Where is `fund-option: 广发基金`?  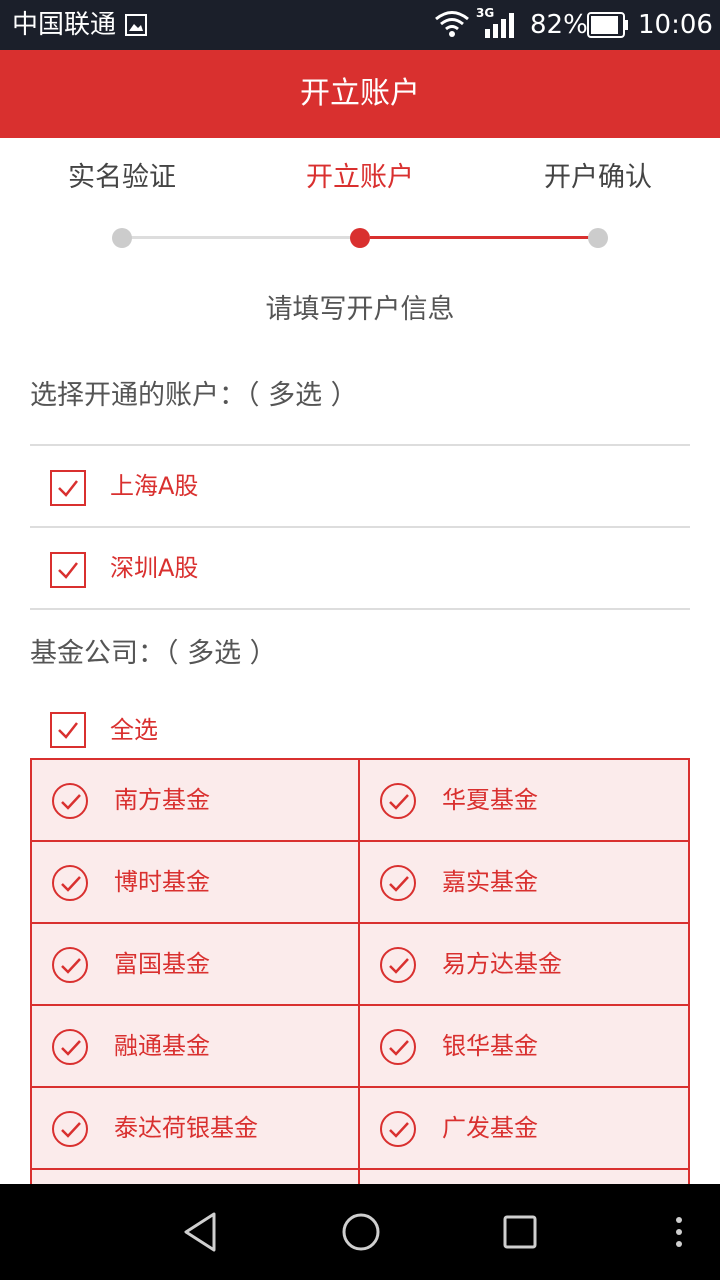 fund-option: 广发基金 is located at coordinates (525, 1129).